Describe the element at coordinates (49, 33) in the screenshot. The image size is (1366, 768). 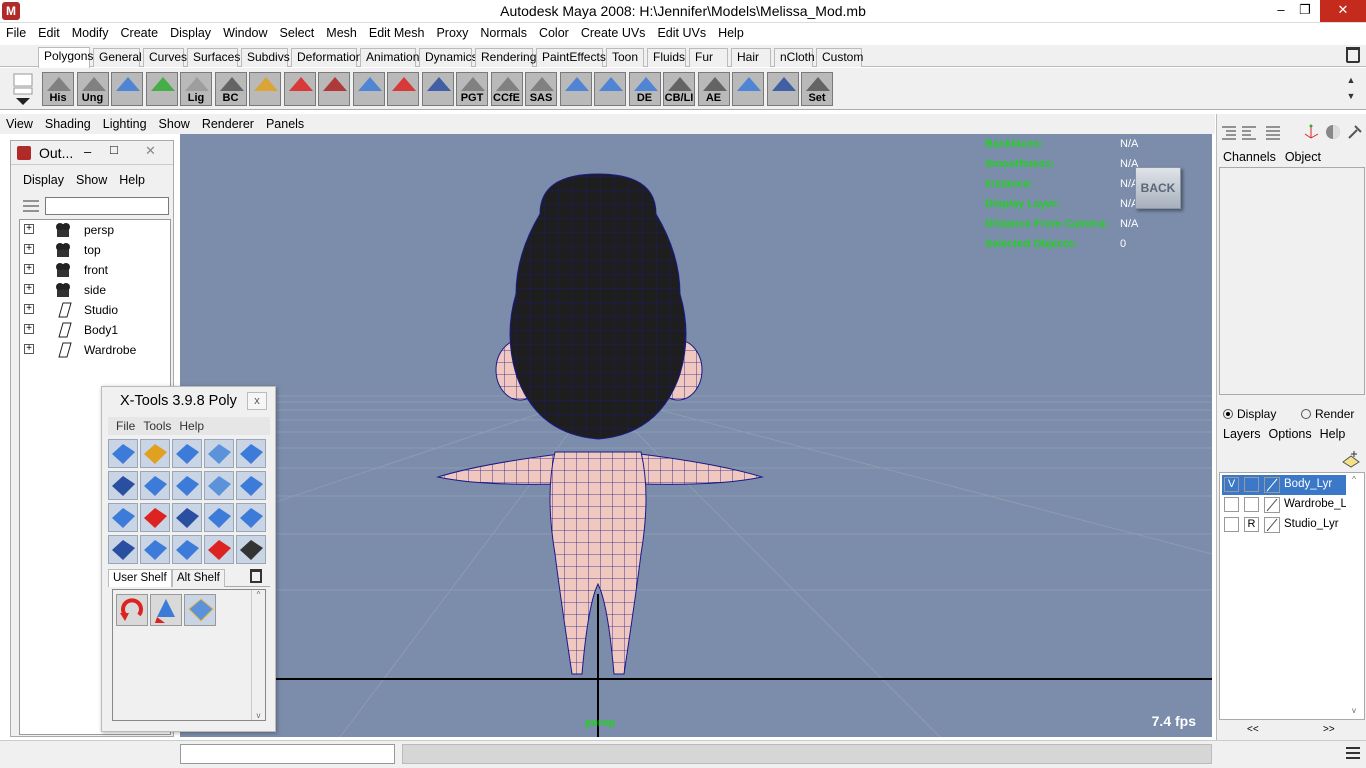
I see `menu-edit: Edit` at that location.